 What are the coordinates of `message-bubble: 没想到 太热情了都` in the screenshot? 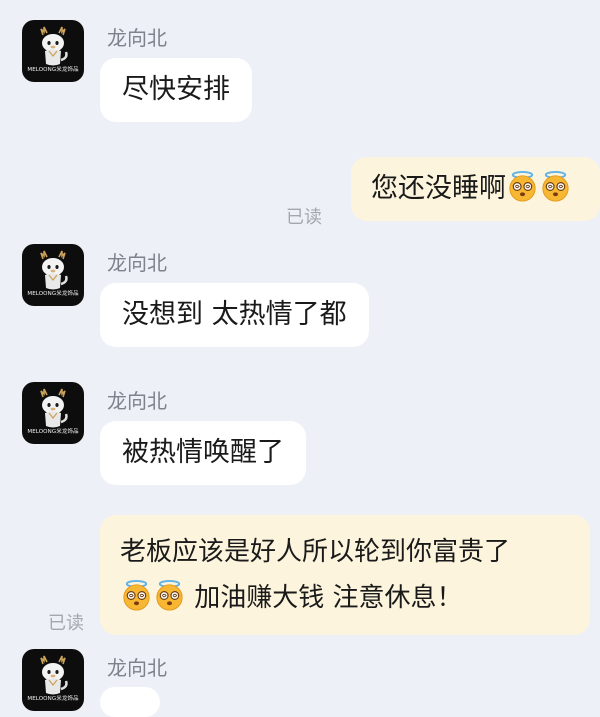 It's located at (234, 315).